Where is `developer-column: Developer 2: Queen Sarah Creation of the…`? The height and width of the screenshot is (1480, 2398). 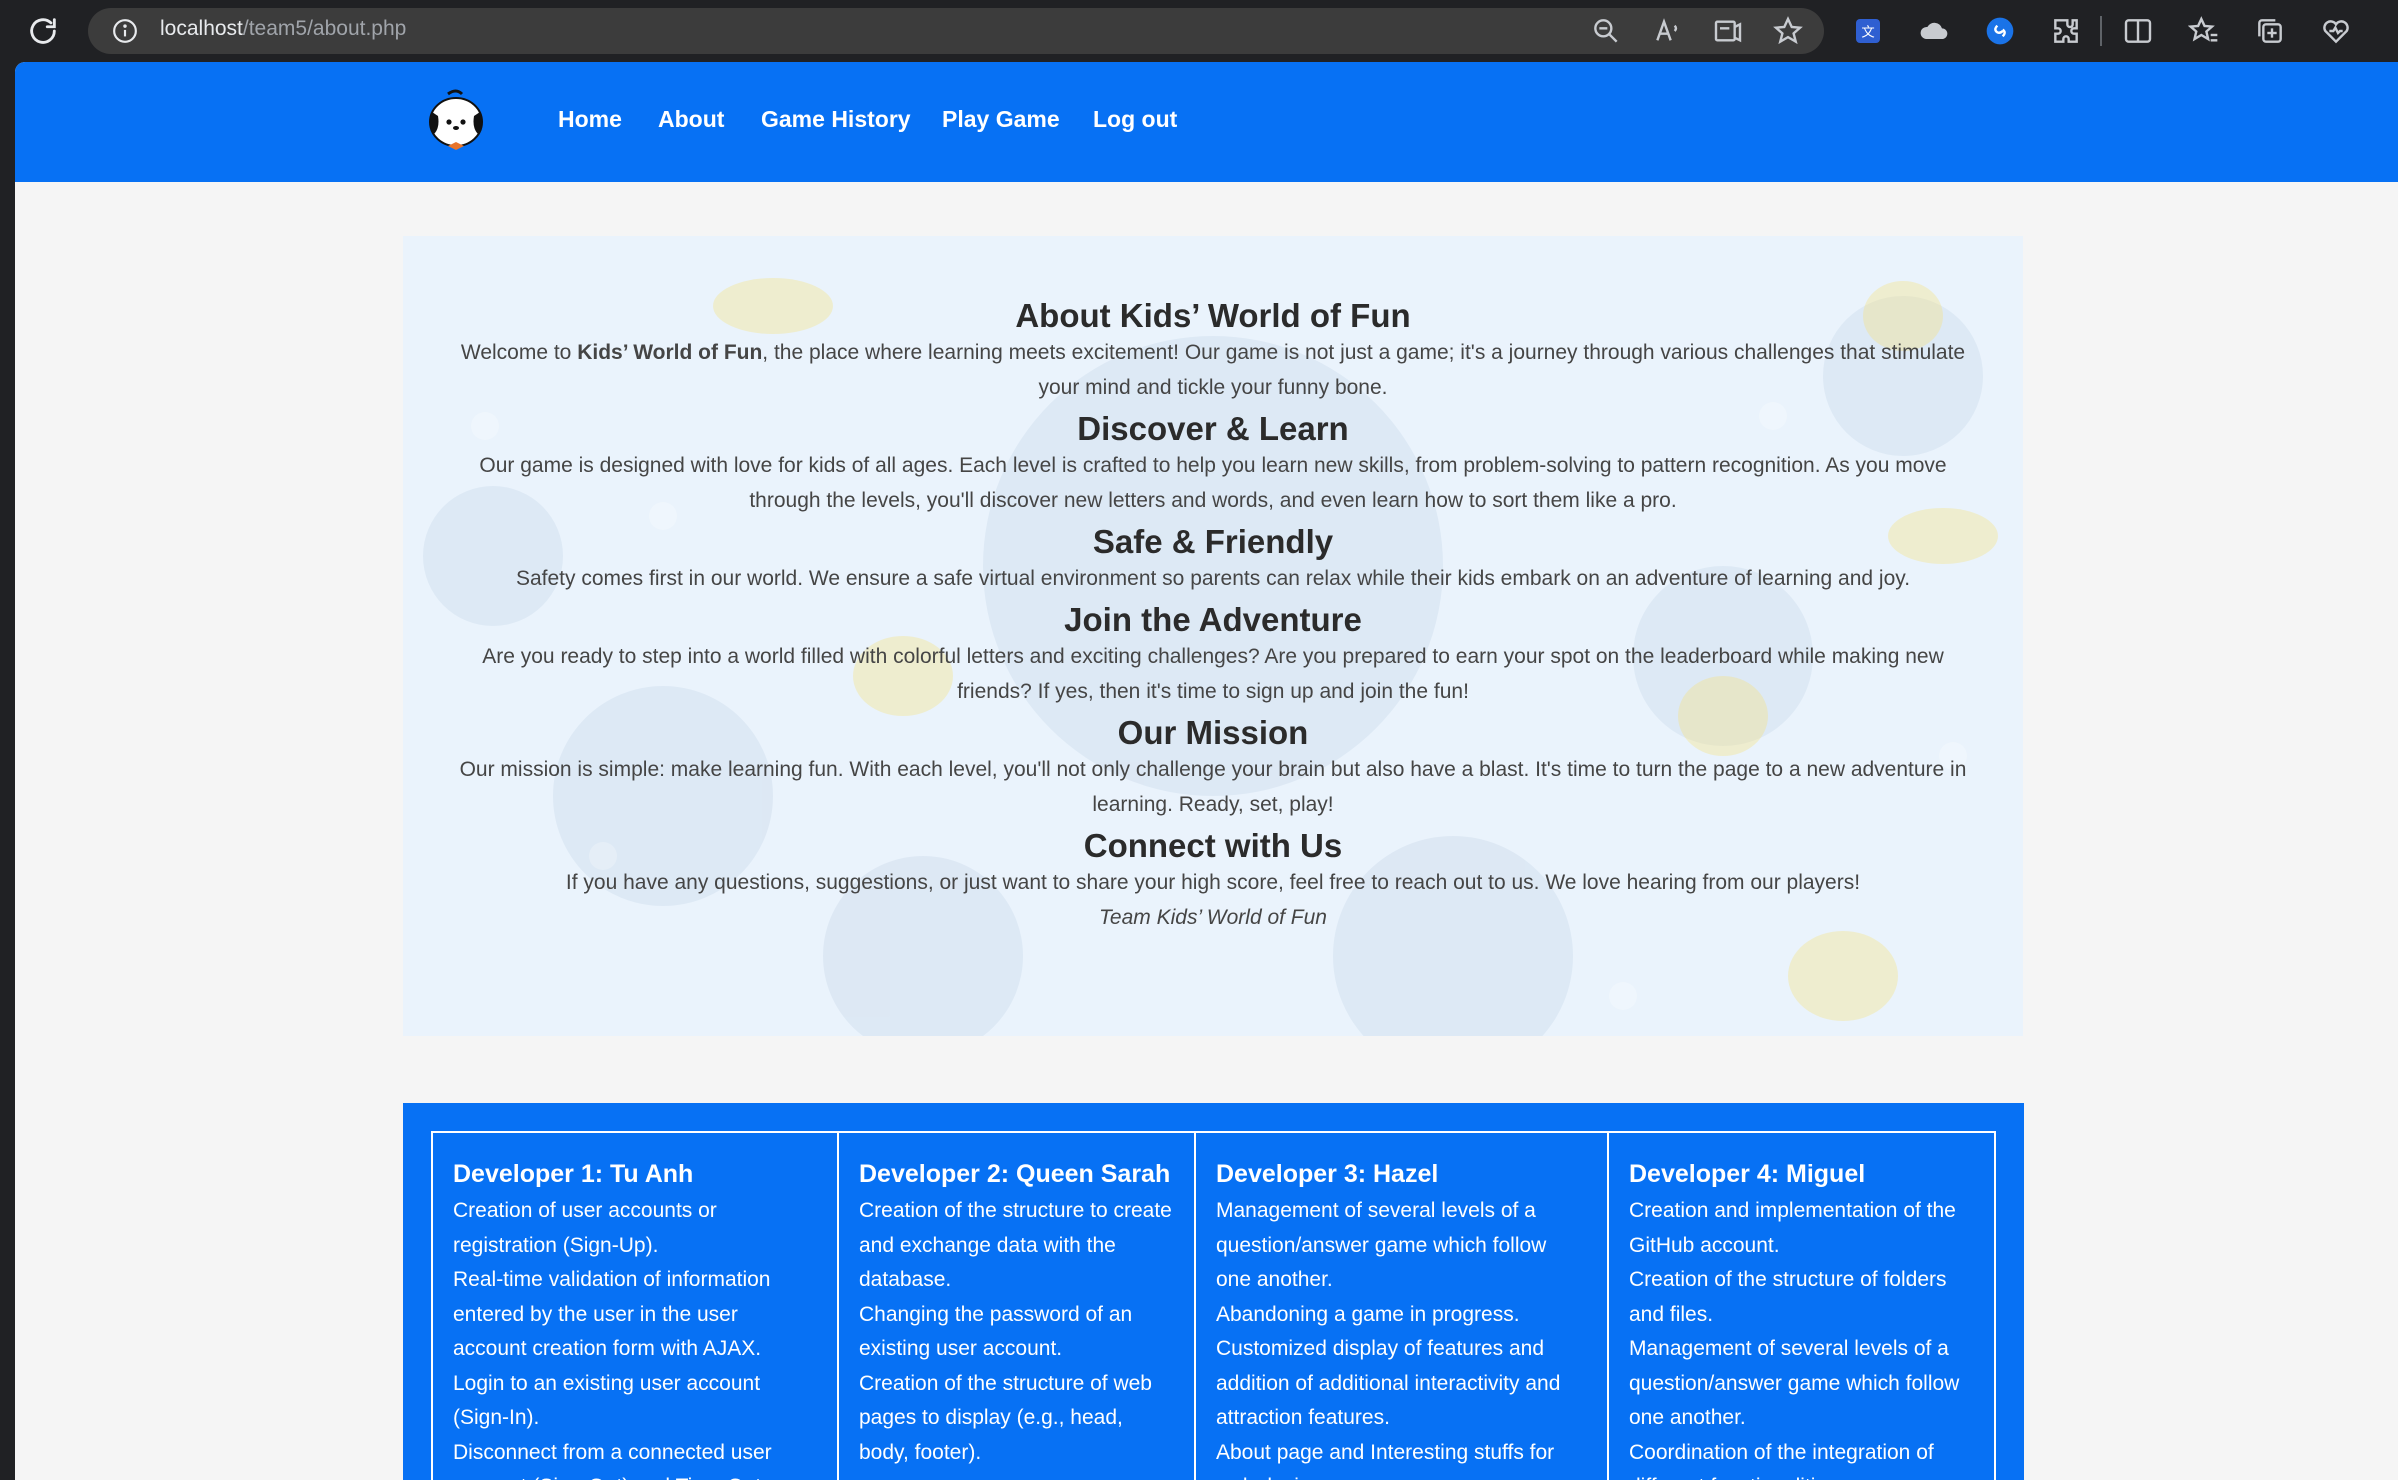 developer-column: Developer 2: Queen Sarah Creation of the… is located at coordinates (1017, 1306).